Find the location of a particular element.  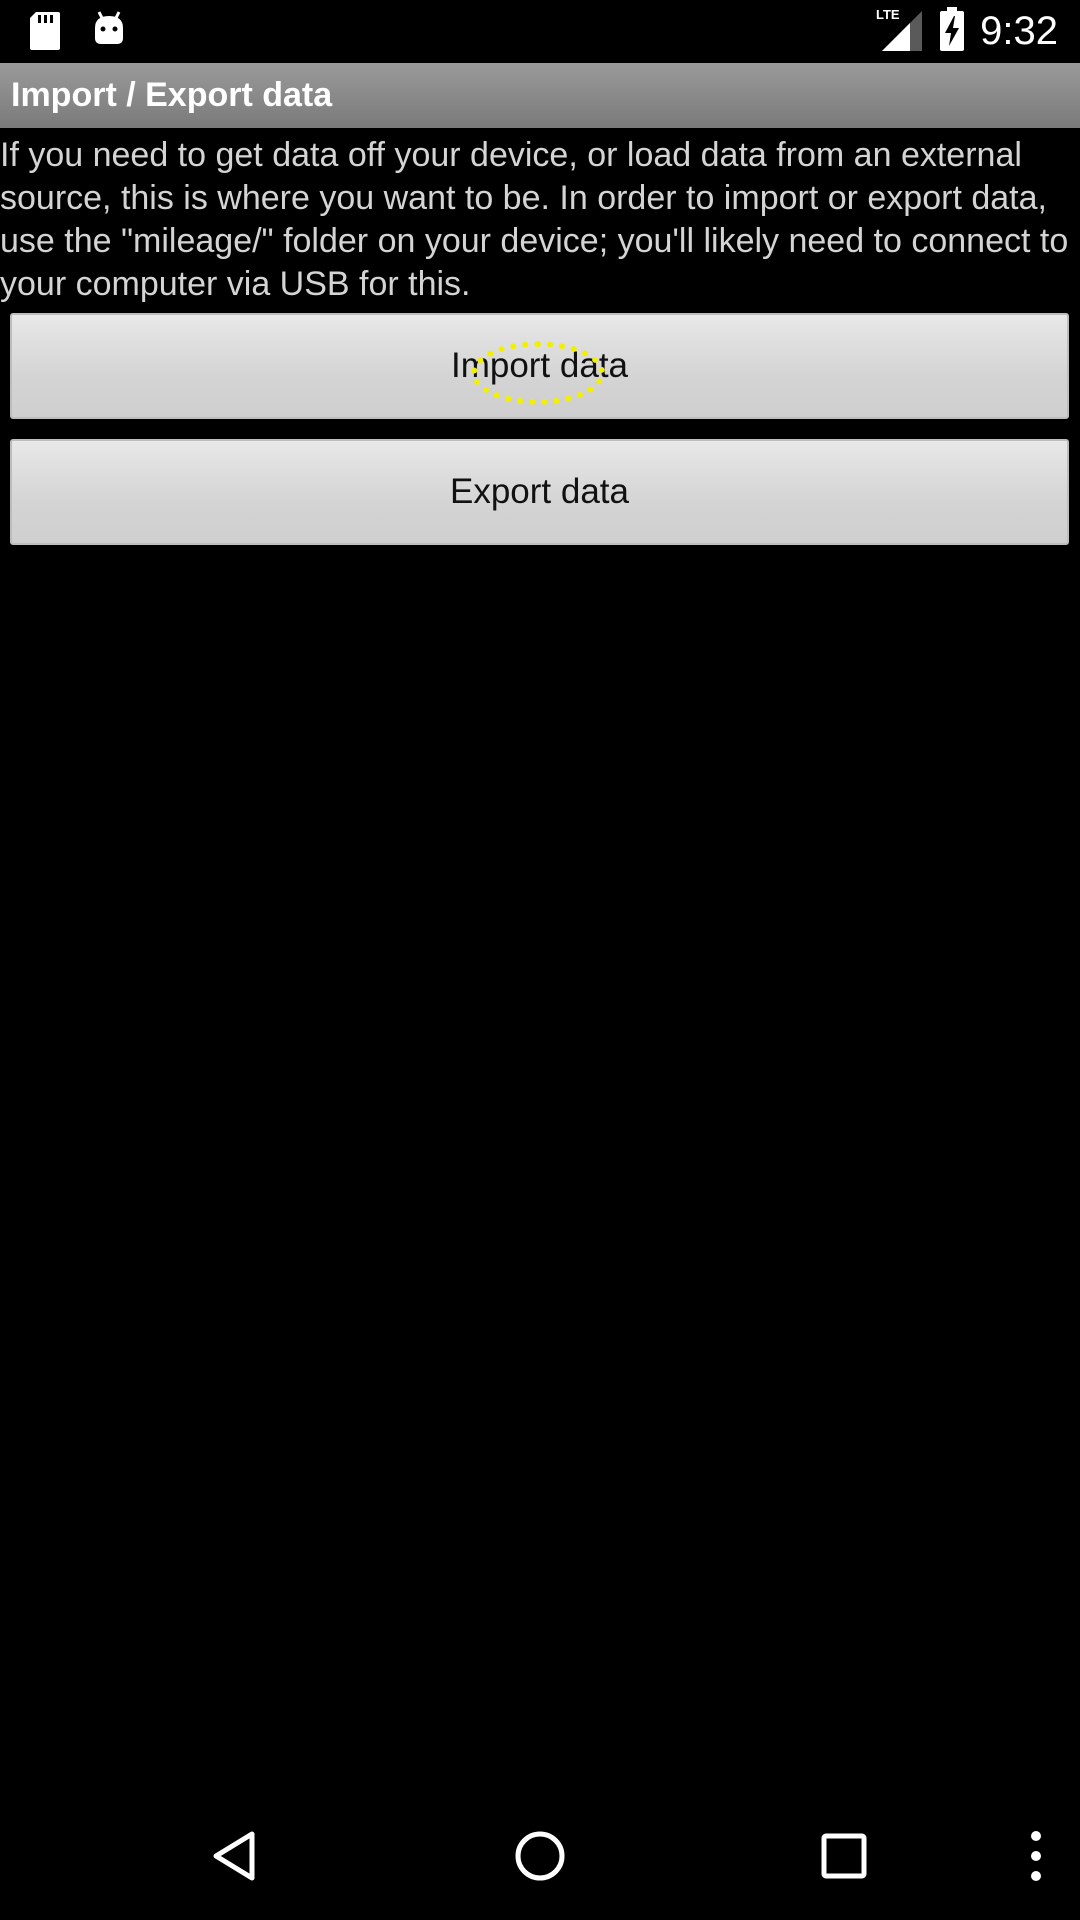

export-data-label: Export data is located at coordinates (539, 491).